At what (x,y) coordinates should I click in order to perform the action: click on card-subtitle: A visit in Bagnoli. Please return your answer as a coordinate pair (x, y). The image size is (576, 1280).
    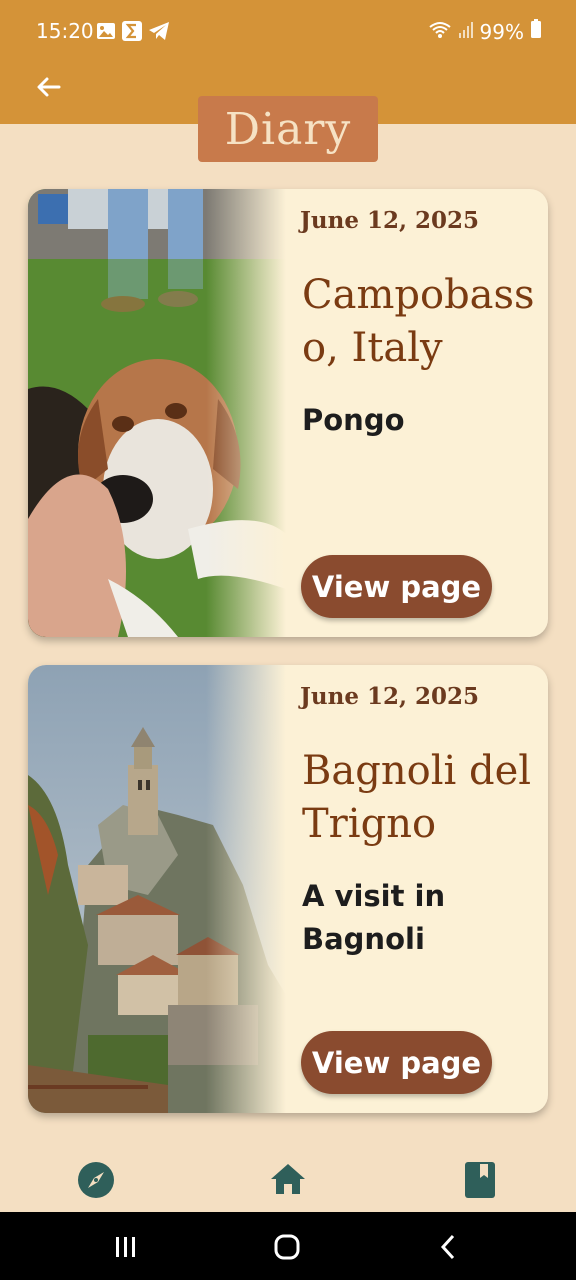
    Looking at the image, I should click on (374, 917).